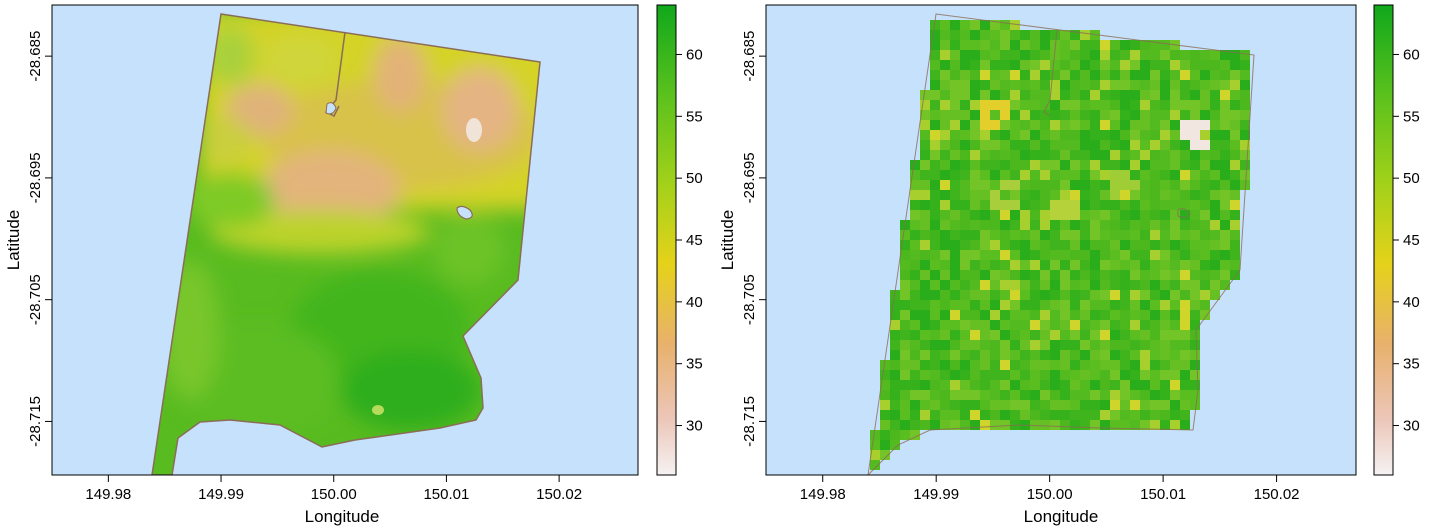 This screenshot has width=1432, height=531. Describe the element at coordinates (559, 494) in the screenshot. I see `map-left-x-tick-label: 150.02` at that location.